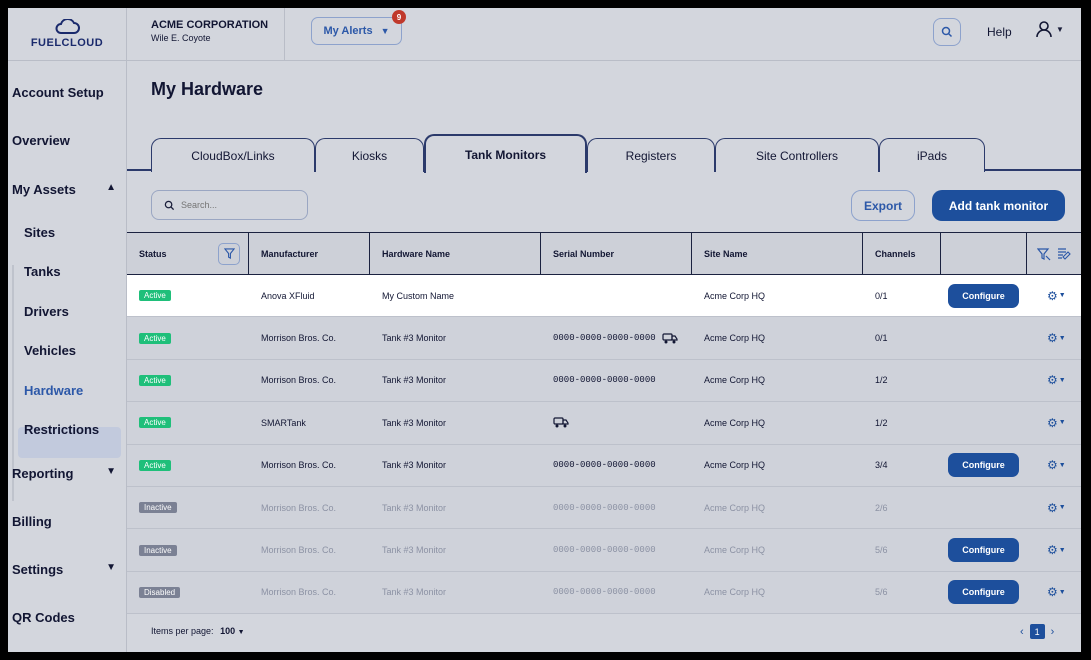  Describe the element at coordinates (233, 155) in the screenshot. I see `tab-cloudbox-links: CloudBox/Links` at that location.